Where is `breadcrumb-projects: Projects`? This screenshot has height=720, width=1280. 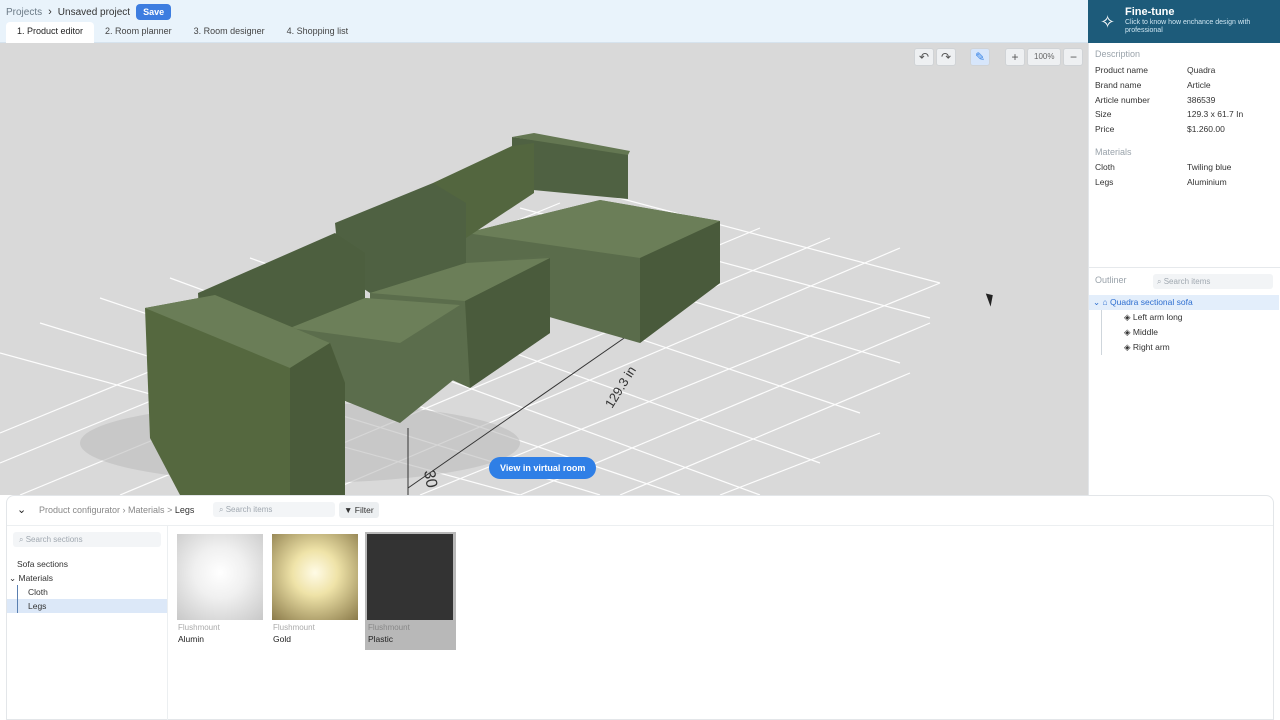 breadcrumb-projects: Projects is located at coordinates (24, 12).